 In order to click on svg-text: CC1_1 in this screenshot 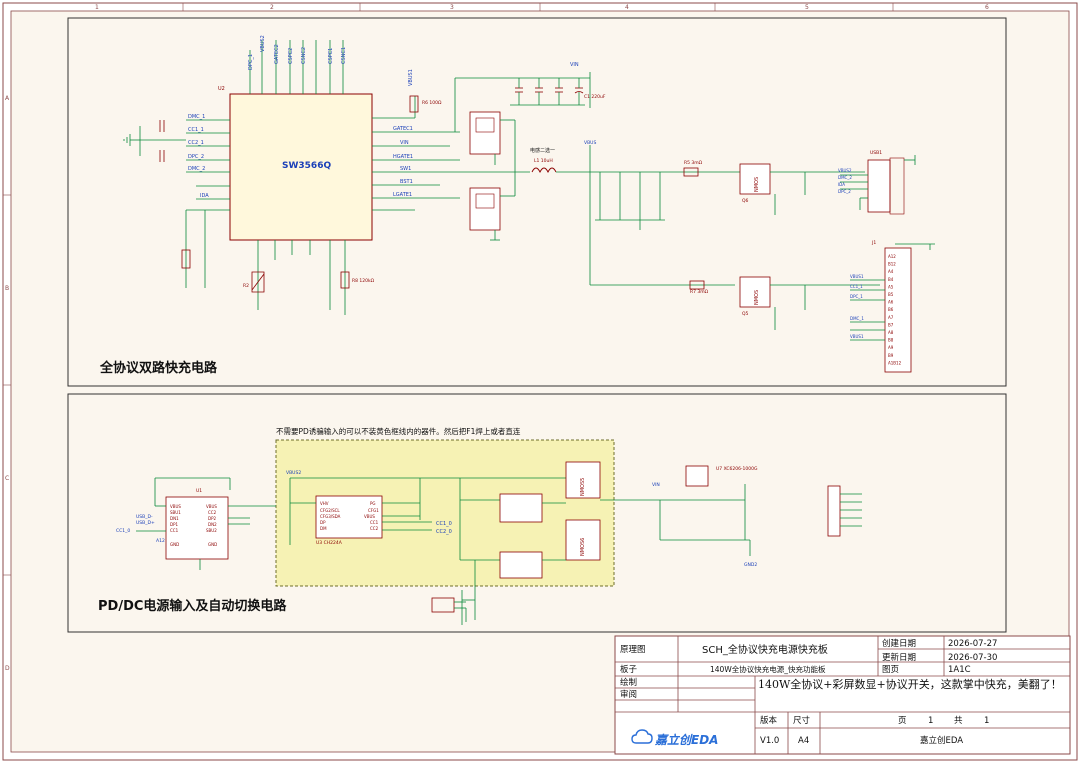, I will do `click(856, 286)`.